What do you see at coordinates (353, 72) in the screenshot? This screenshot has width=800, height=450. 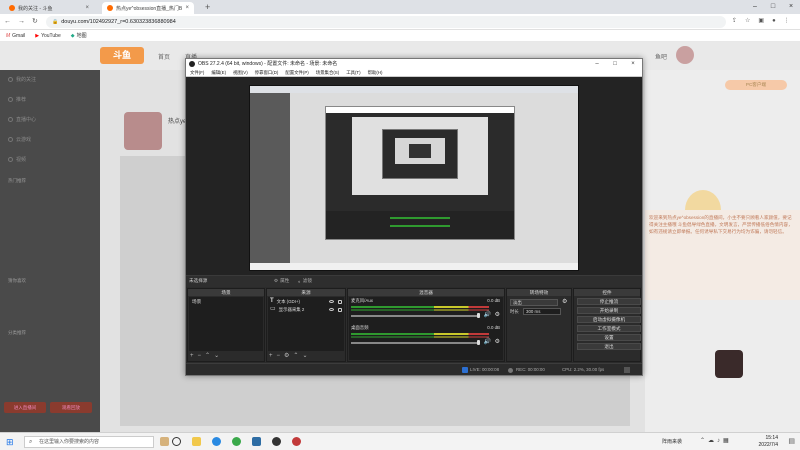 I see `menu-tools: 工具(T)` at bounding box center [353, 72].